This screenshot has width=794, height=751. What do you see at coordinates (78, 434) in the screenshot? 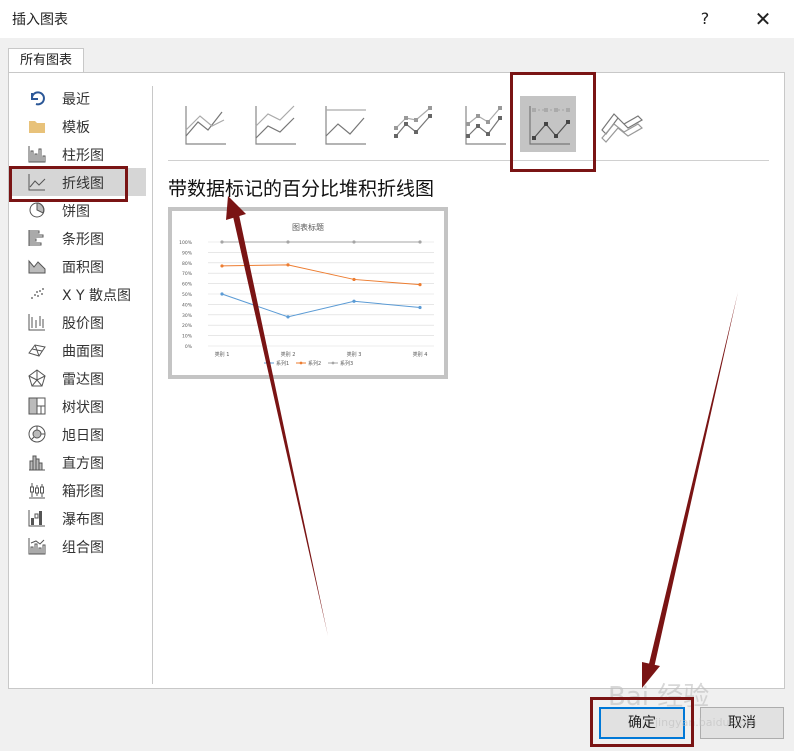
I see `sidebar-item-sunburst: 旭日图` at bounding box center [78, 434].